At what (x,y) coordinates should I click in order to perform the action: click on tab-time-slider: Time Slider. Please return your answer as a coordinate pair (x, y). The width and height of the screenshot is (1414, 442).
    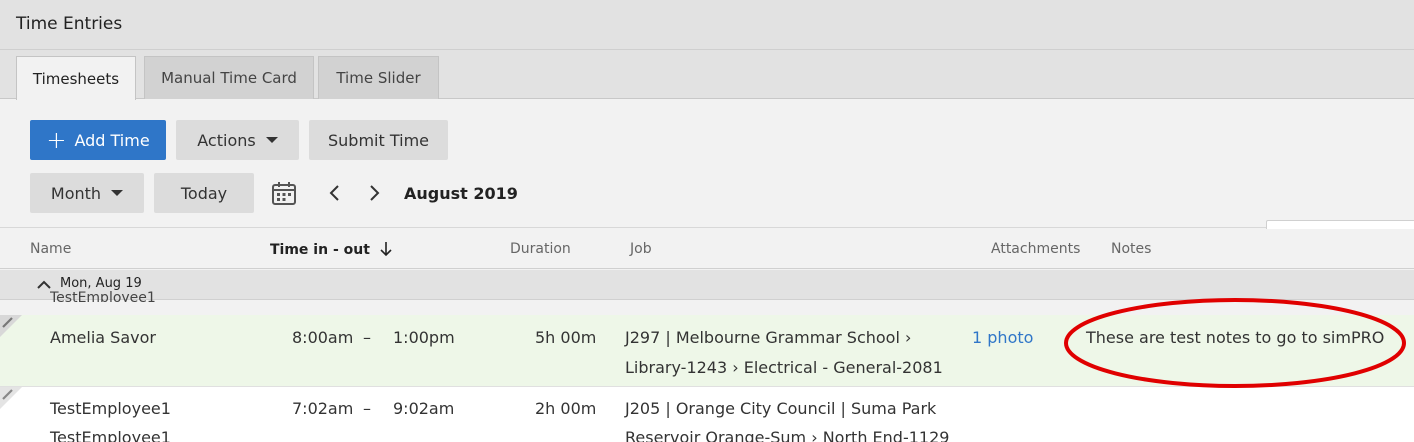
    Looking at the image, I should click on (378, 77).